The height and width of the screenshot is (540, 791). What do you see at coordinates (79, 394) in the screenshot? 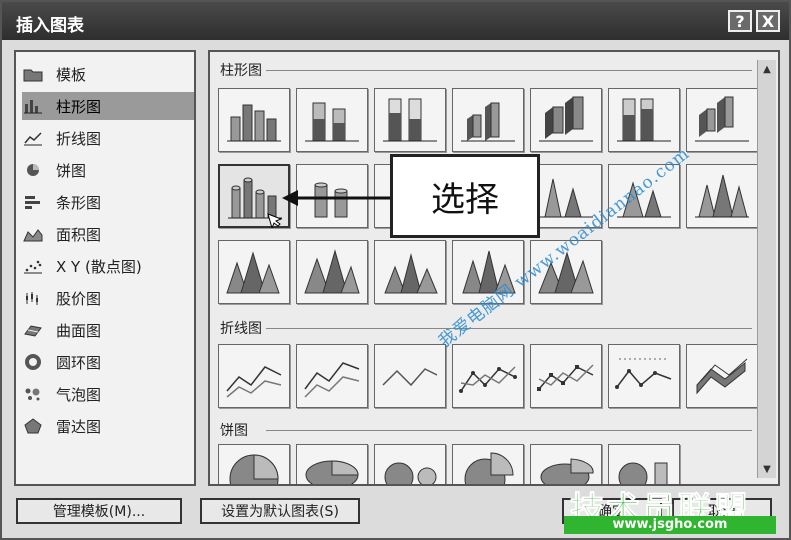
I see `category-label: 气泡图` at bounding box center [79, 394].